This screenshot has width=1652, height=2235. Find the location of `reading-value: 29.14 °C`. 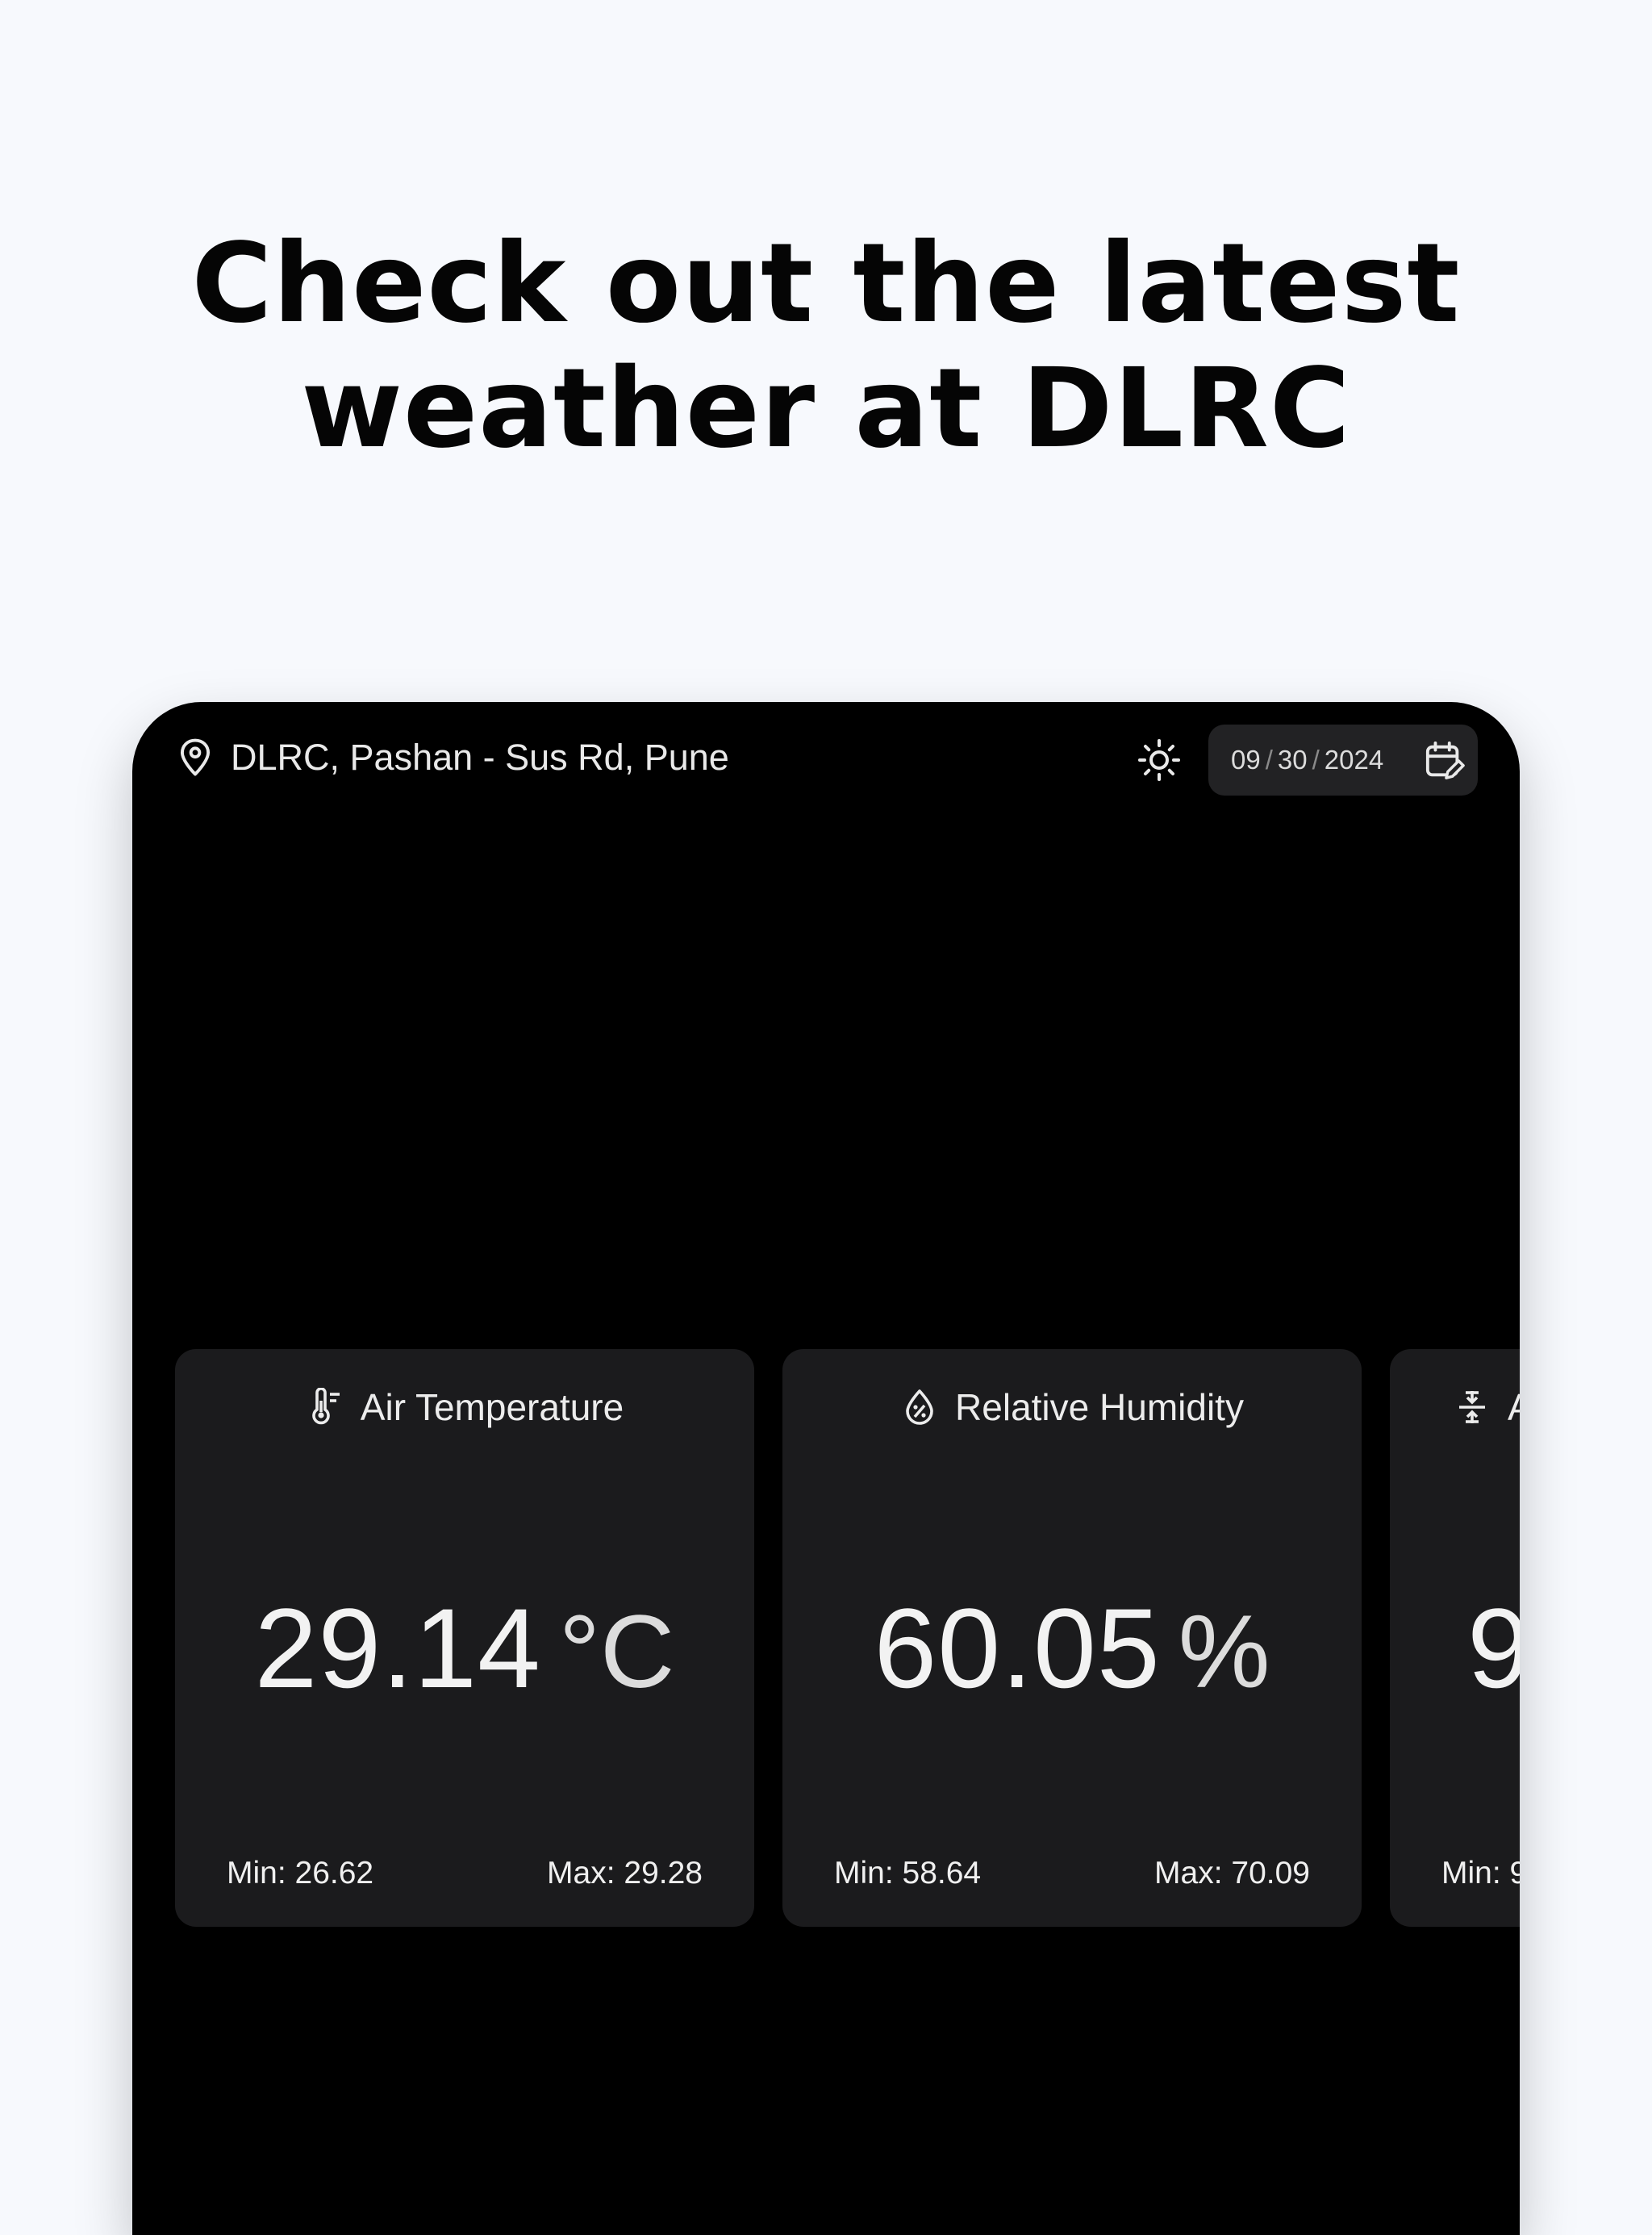

reading-value: 29.14 °C is located at coordinates (465, 1648).